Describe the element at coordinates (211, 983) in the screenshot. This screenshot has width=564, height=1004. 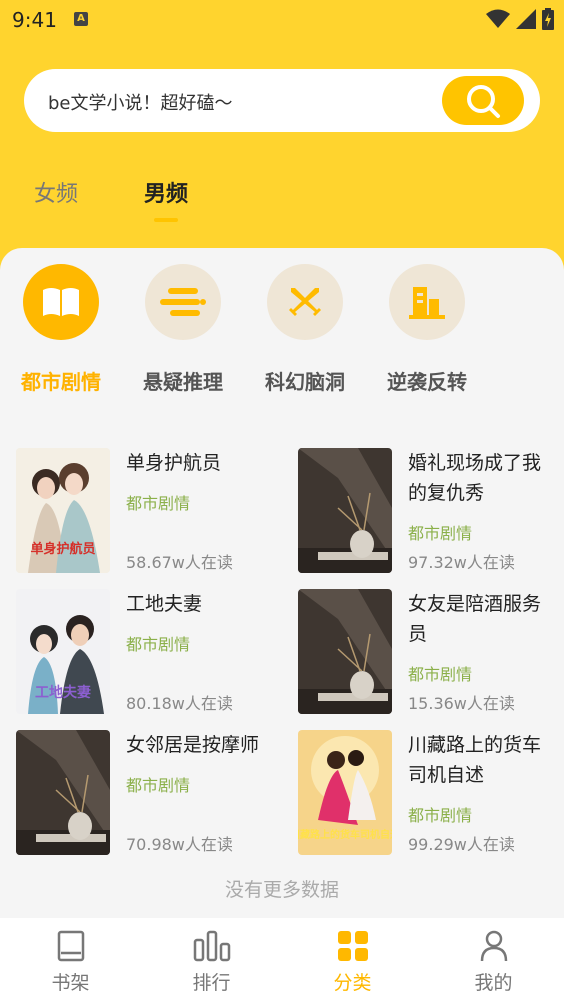
I see `nav-label: 排行` at that location.